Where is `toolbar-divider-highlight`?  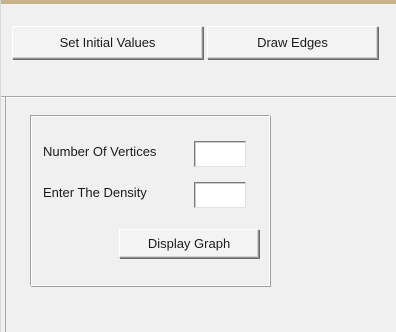
toolbar-divider-highlight is located at coordinates (198, 97).